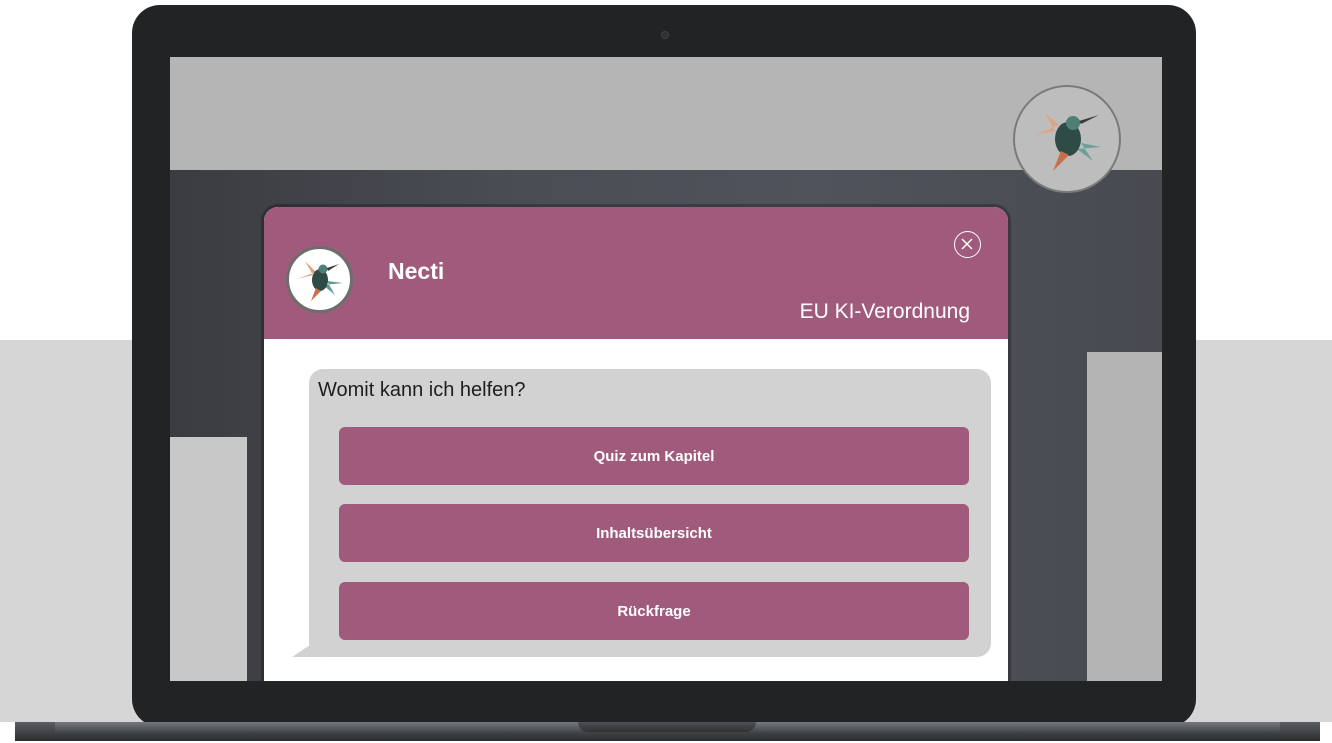 The height and width of the screenshot is (743, 1332). Describe the element at coordinates (319, 279) in the screenshot. I see `hummingbird-avatar-icon` at that location.